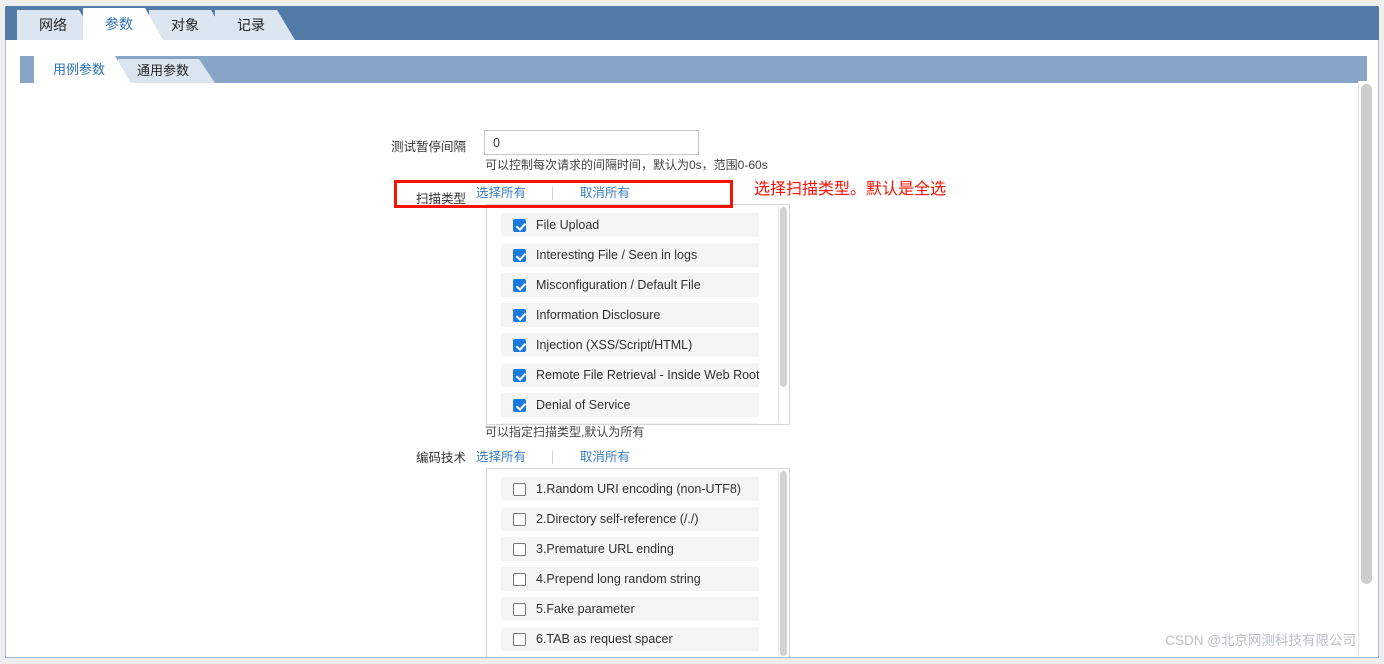  I want to click on encoding-item: 3.Premature URL ending, so click(630, 549).